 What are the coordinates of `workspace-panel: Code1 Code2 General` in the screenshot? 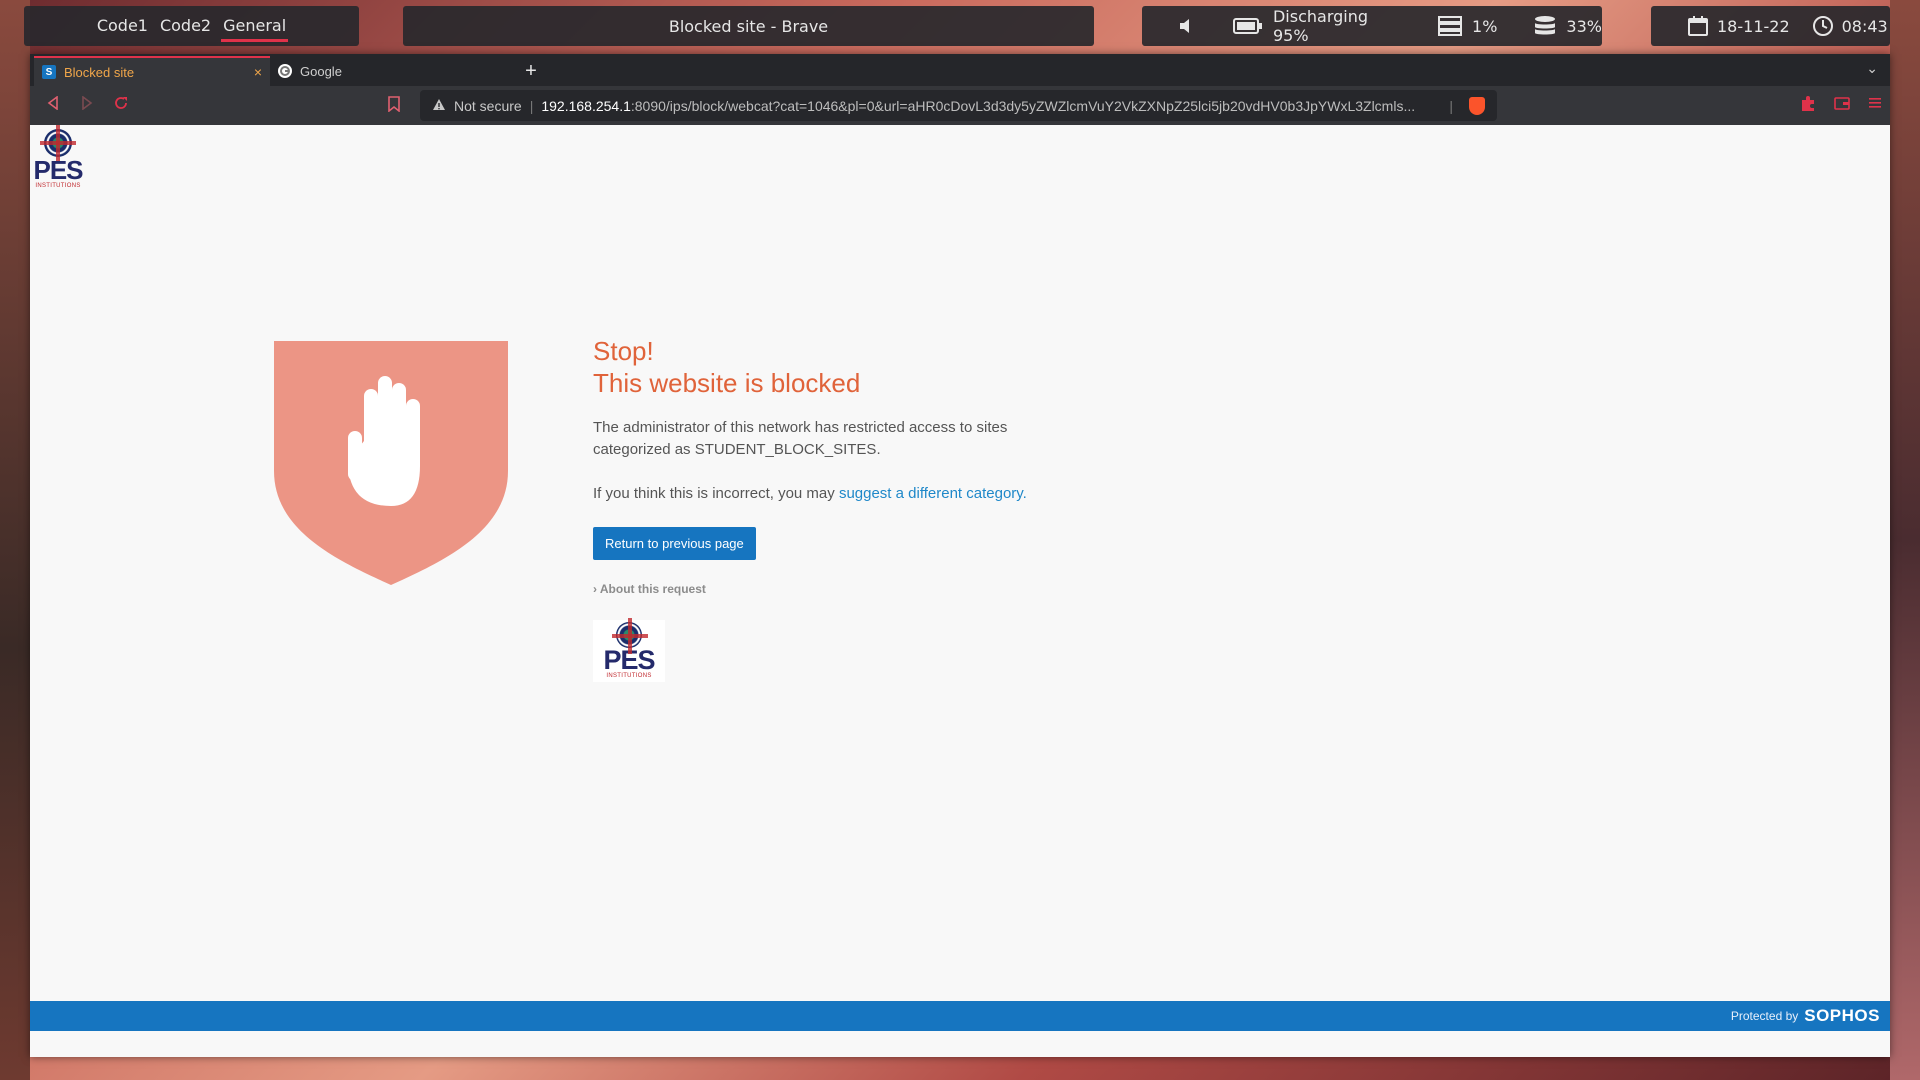 It's located at (191, 26).